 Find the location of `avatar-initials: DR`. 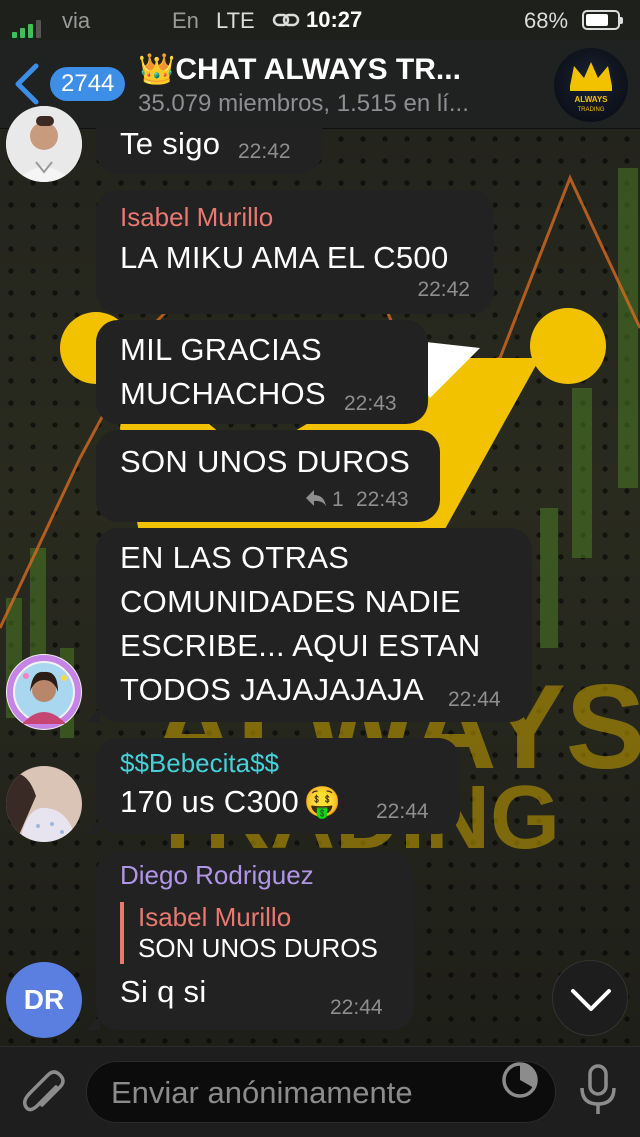

avatar-initials: DR is located at coordinates (44, 999).